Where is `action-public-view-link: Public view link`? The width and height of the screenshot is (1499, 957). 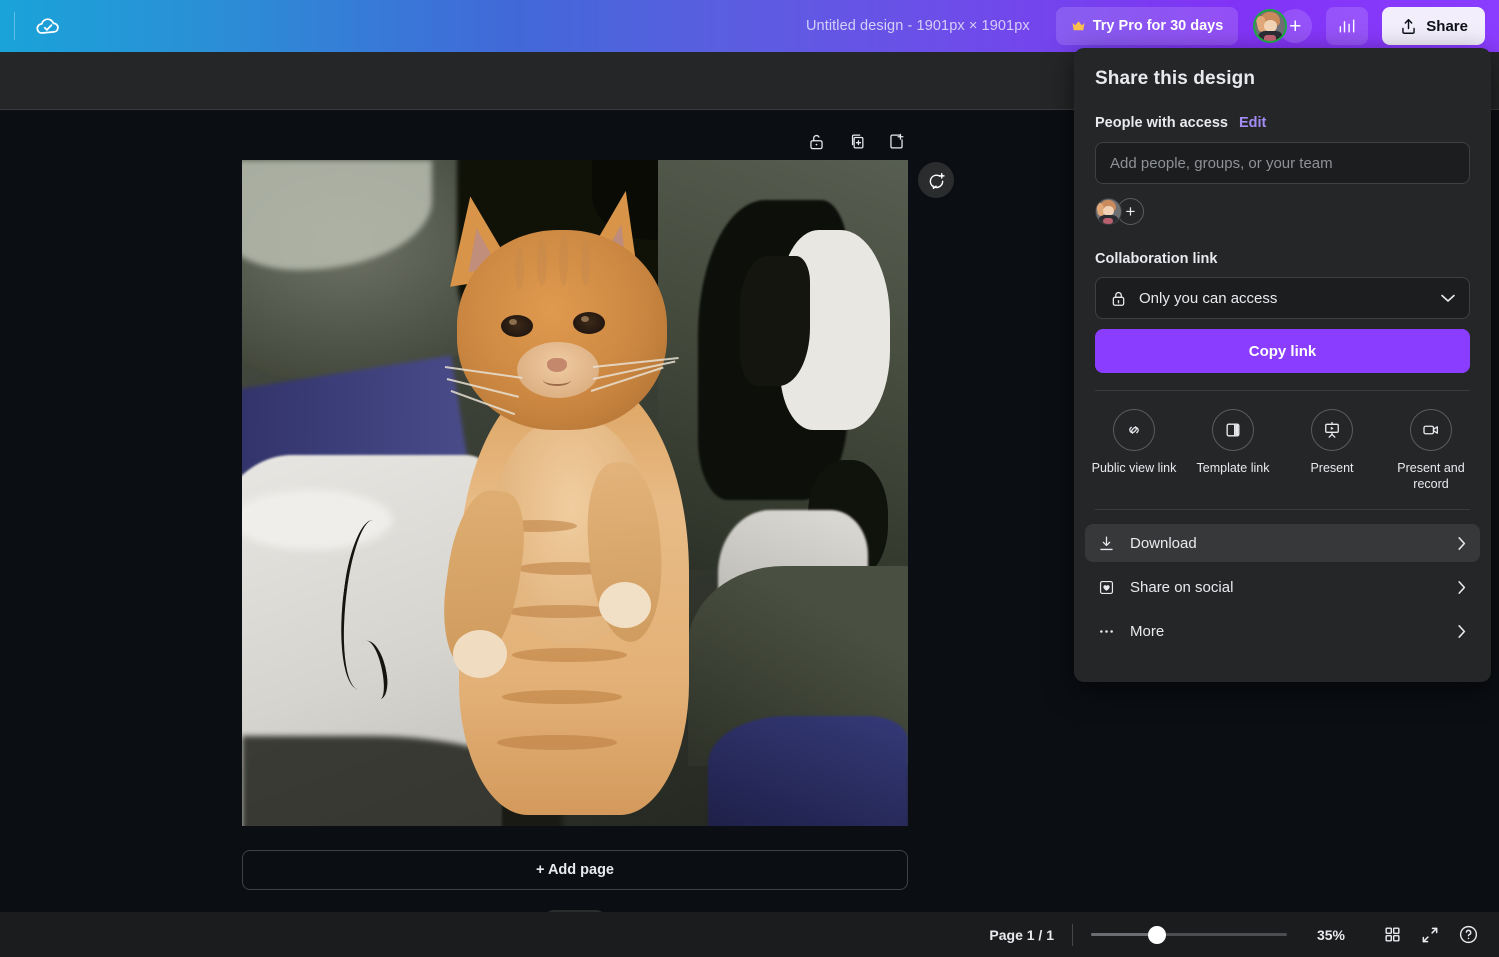
action-public-view-link: Public view link is located at coordinates (1134, 450).